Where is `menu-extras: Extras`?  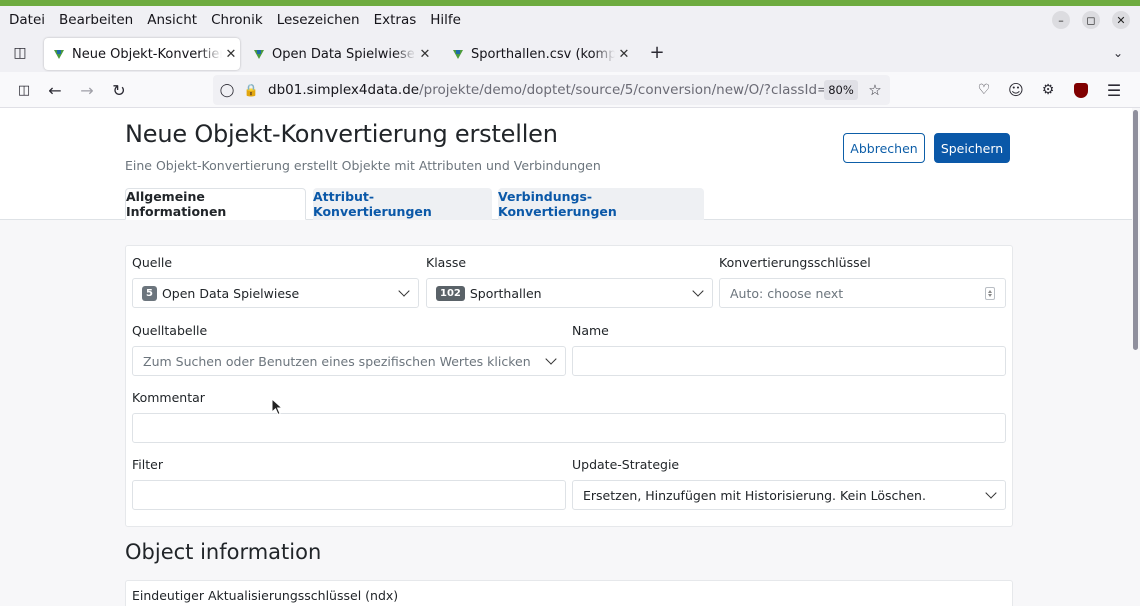
menu-extras: Extras is located at coordinates (395, 20).